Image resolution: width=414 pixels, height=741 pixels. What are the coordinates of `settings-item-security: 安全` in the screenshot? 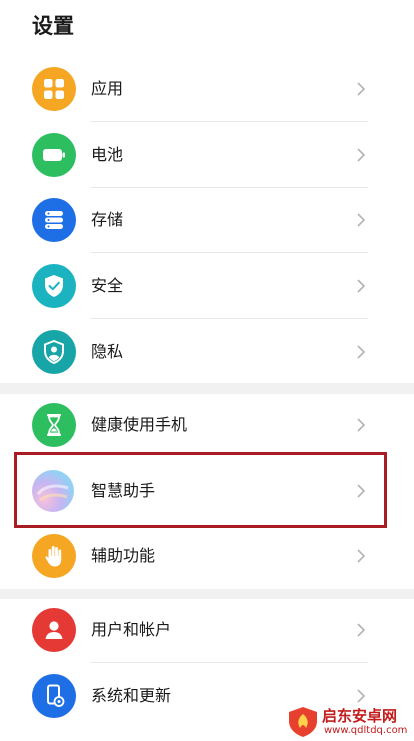 It's located at (207, 286).